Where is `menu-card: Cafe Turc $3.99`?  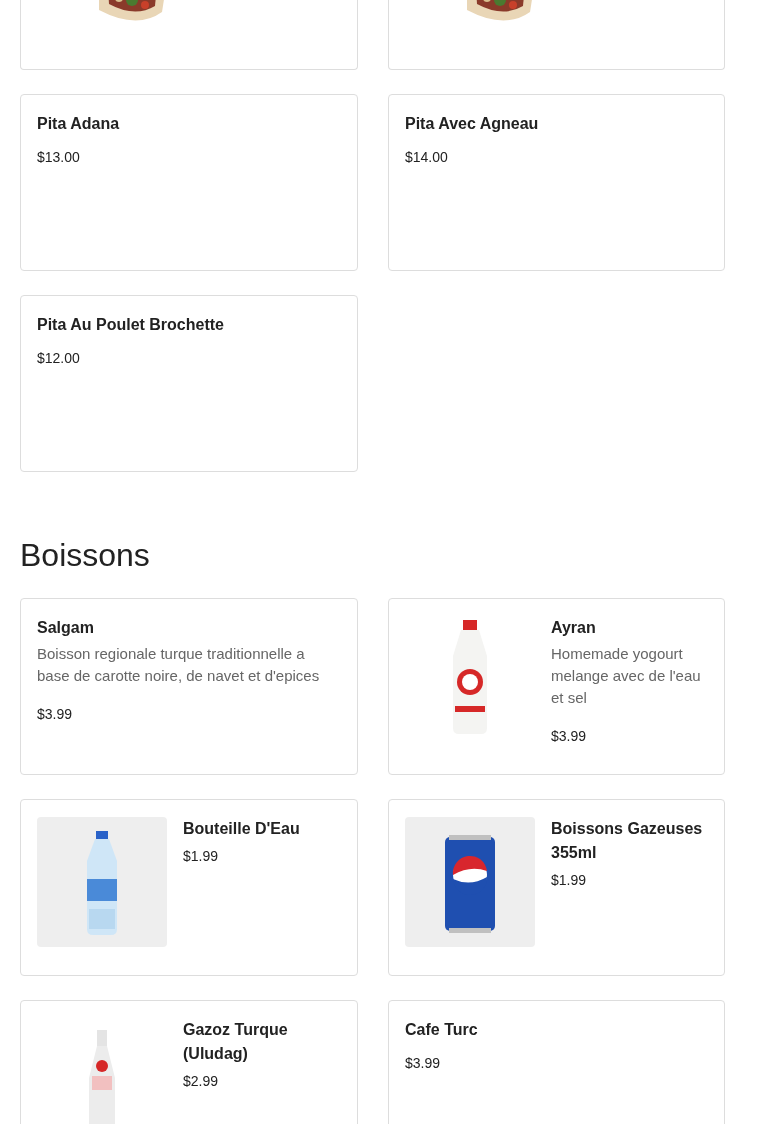
menu-card: Cafe Turc $3.99 is located at coordinates (556, 1062).